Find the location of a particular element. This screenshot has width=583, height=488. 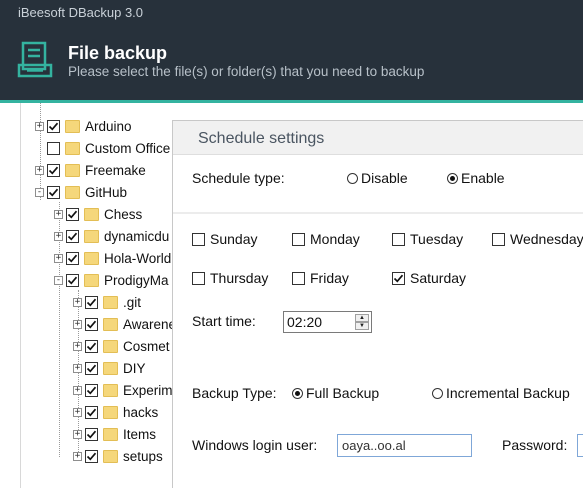

tree-item: + Hola-World is located at coordinates (112, 258).